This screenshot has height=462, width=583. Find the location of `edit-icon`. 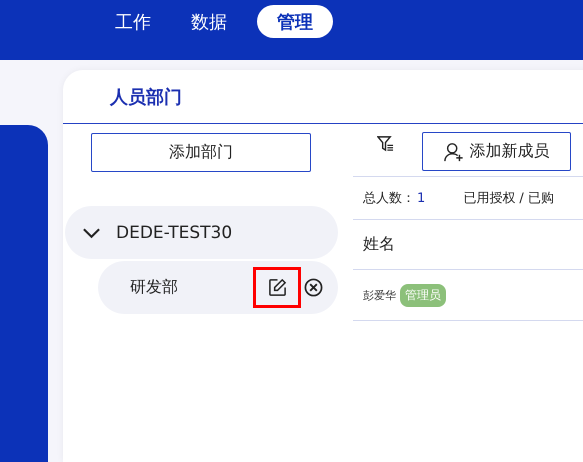

edit-icon is located at coordinates (277, 287).